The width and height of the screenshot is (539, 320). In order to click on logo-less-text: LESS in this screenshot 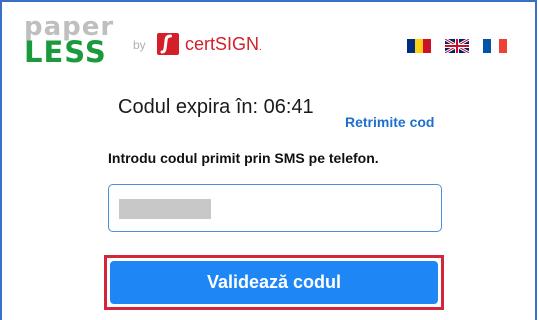, I will do `click(65, 52)`.